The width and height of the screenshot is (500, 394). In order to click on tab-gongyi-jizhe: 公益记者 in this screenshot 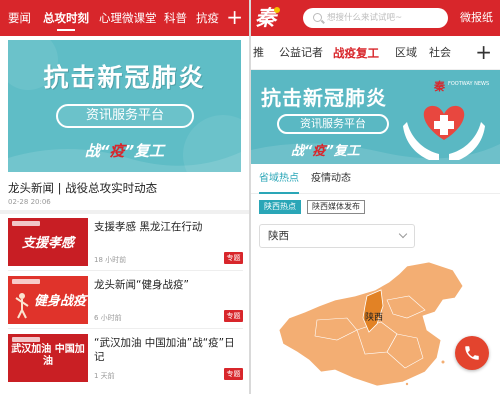, I will do `click(301, 52)`.